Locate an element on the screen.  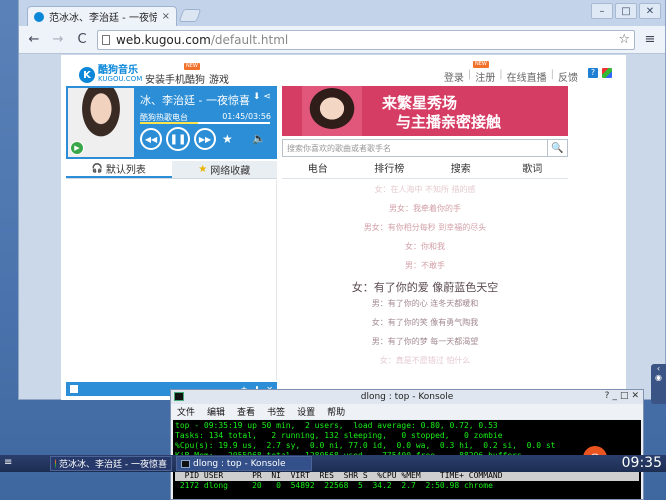
side-panel-handle: ‹ ◉ is located at coordinates (658, 384).